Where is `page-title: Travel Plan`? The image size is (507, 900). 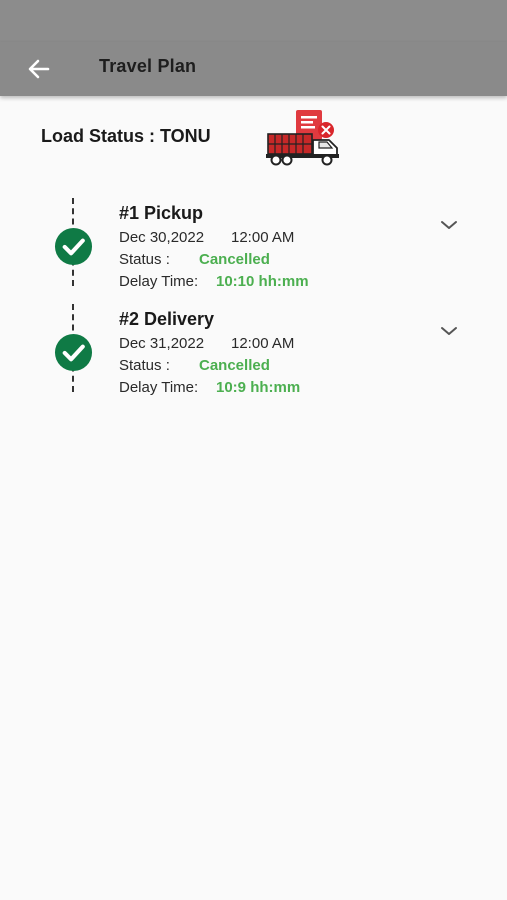 page-title: Travel Plan is located at coordinates (148, 66).